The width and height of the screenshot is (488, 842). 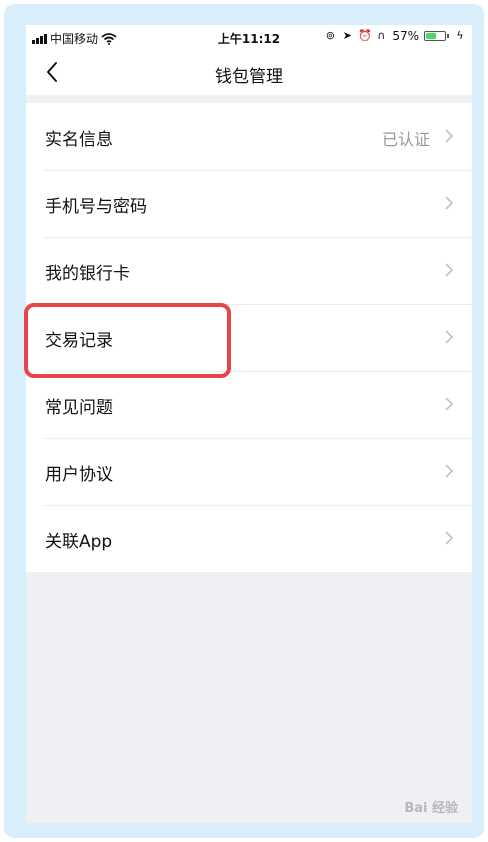 What do you see at coordinates (330, 35) in the screenshot?
I see `screen-lock-icon: ⊚` at bounding box center [330, 35].